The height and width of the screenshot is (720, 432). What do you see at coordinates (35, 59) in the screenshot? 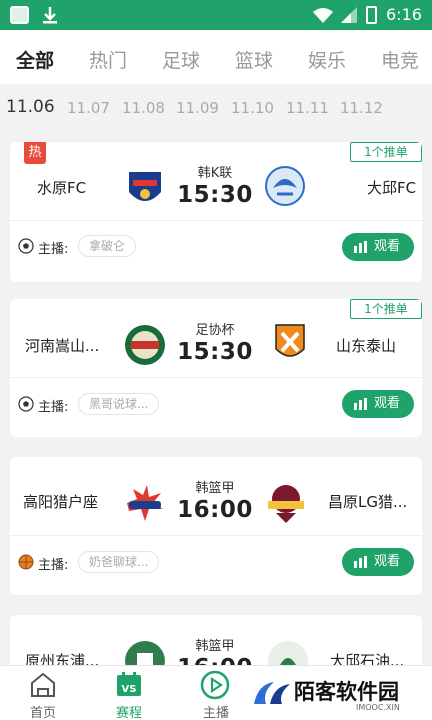
I see `tab-all: 全部` at bounding box center [35, 59].